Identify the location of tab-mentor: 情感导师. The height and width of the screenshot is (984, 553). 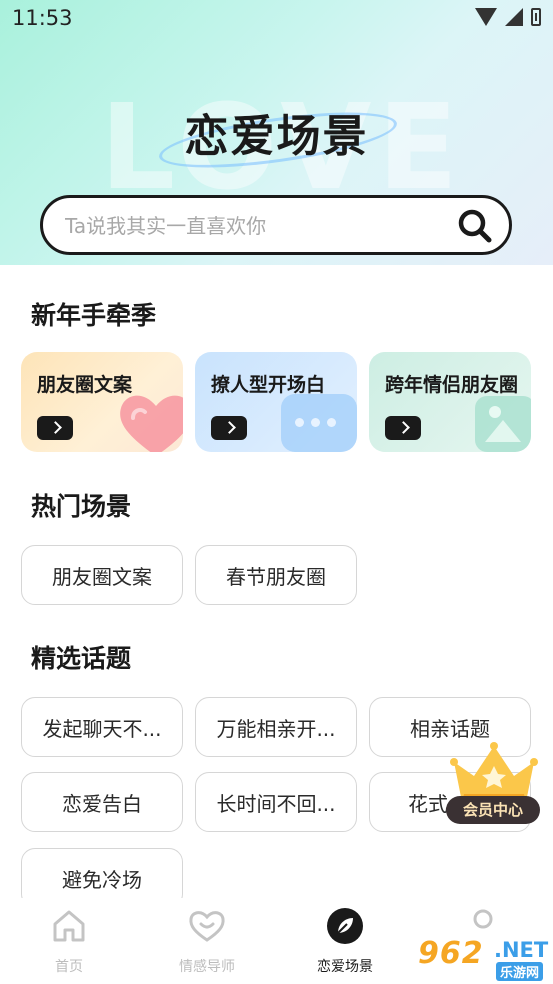
(207, 941).